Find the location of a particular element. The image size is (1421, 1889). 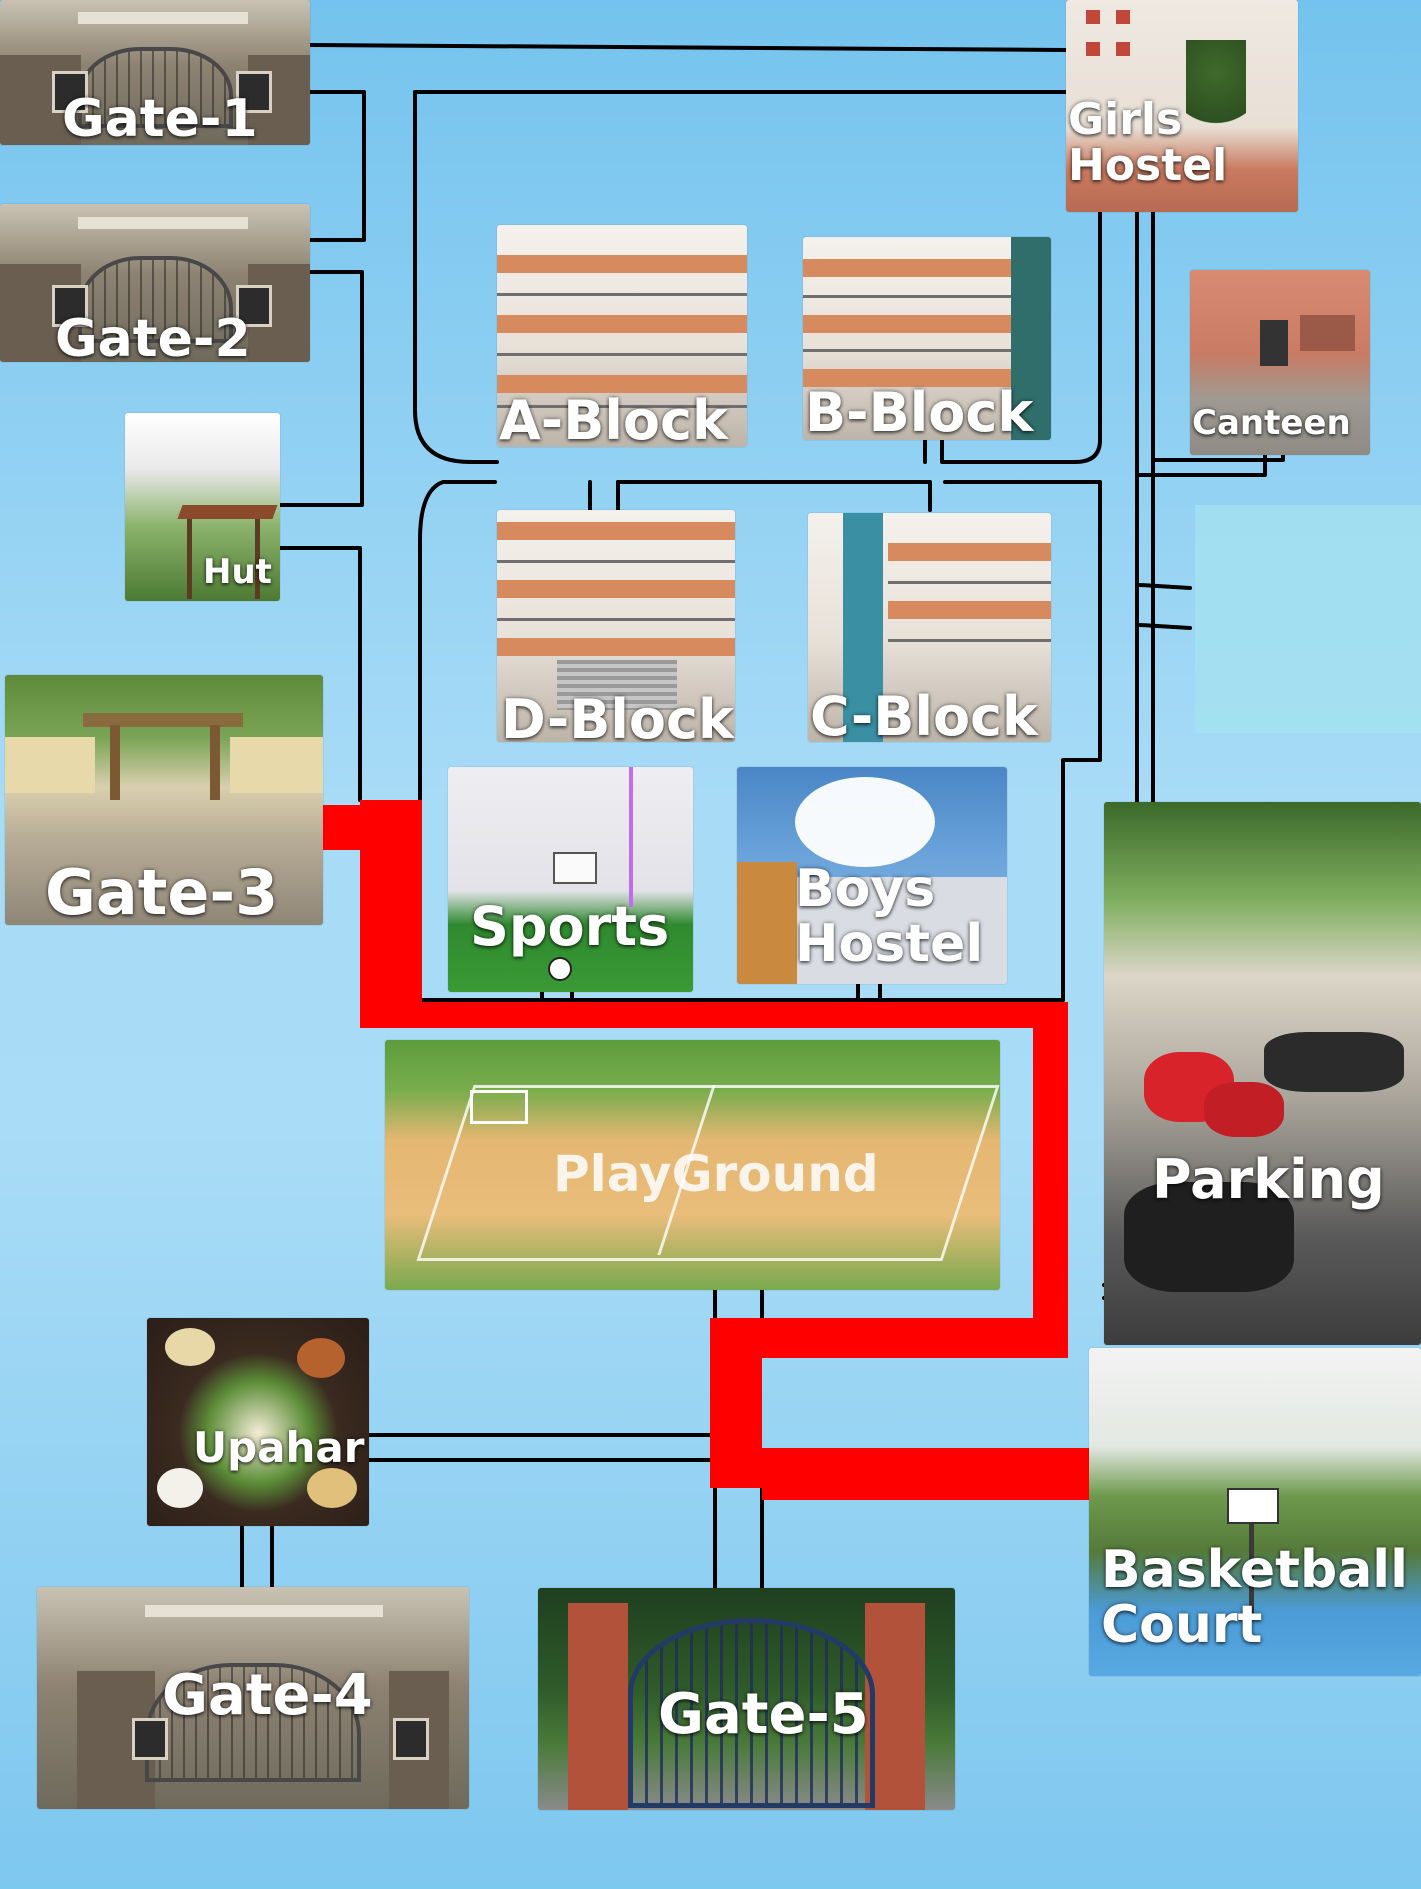

gate-4-tile: Gate-4 is located at coordinates (253, 1698).